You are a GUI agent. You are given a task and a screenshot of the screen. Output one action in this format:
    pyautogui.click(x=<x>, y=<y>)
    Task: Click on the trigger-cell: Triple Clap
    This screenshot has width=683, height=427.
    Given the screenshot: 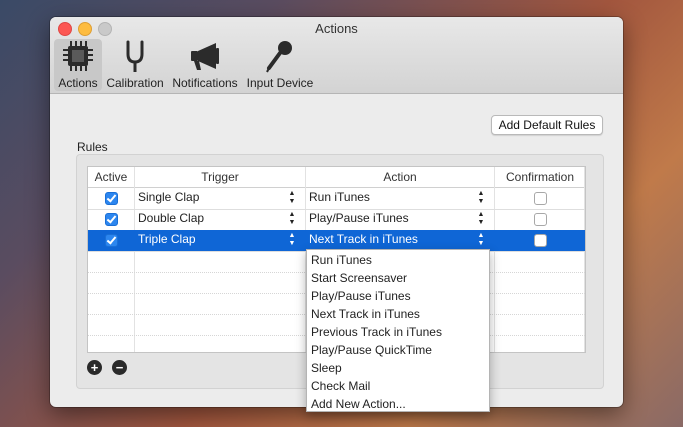 What is the action you would take?
    pyautogui.click(x=167, y=240)
    